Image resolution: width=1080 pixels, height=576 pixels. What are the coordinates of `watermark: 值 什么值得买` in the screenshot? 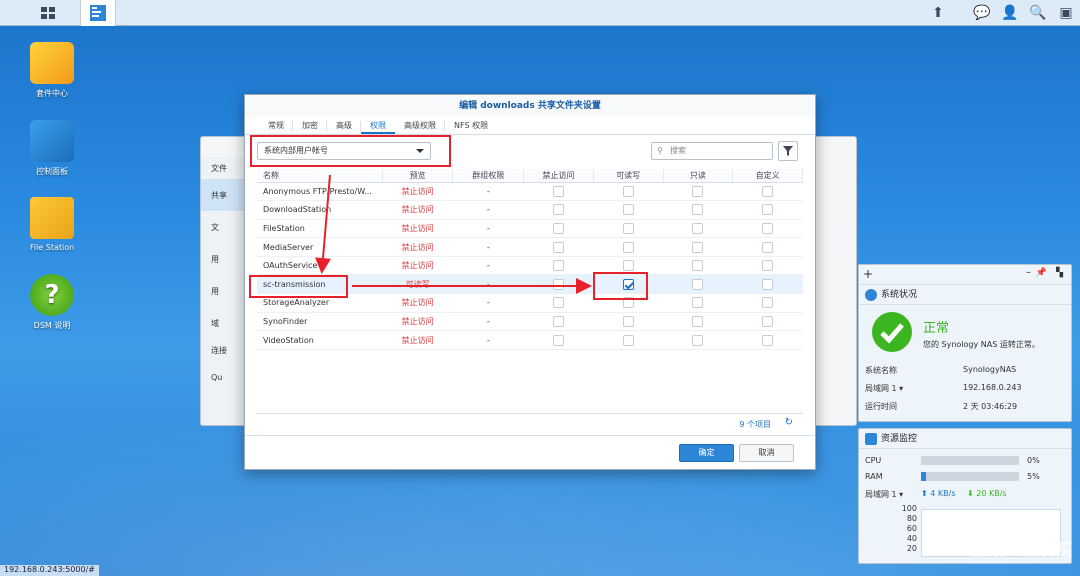 It's located at (1021, 549).